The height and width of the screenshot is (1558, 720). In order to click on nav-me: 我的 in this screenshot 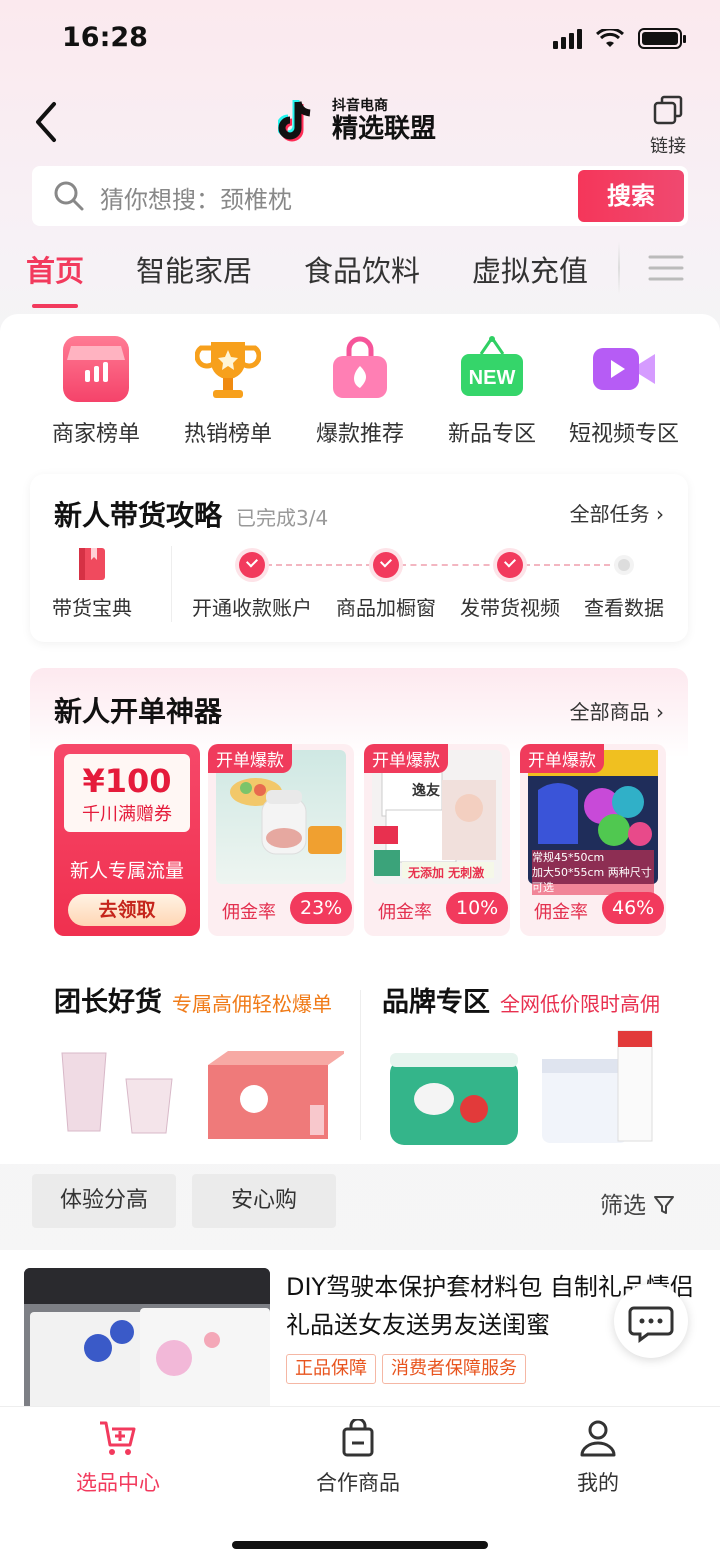, I will do `click(598, 1458)`.